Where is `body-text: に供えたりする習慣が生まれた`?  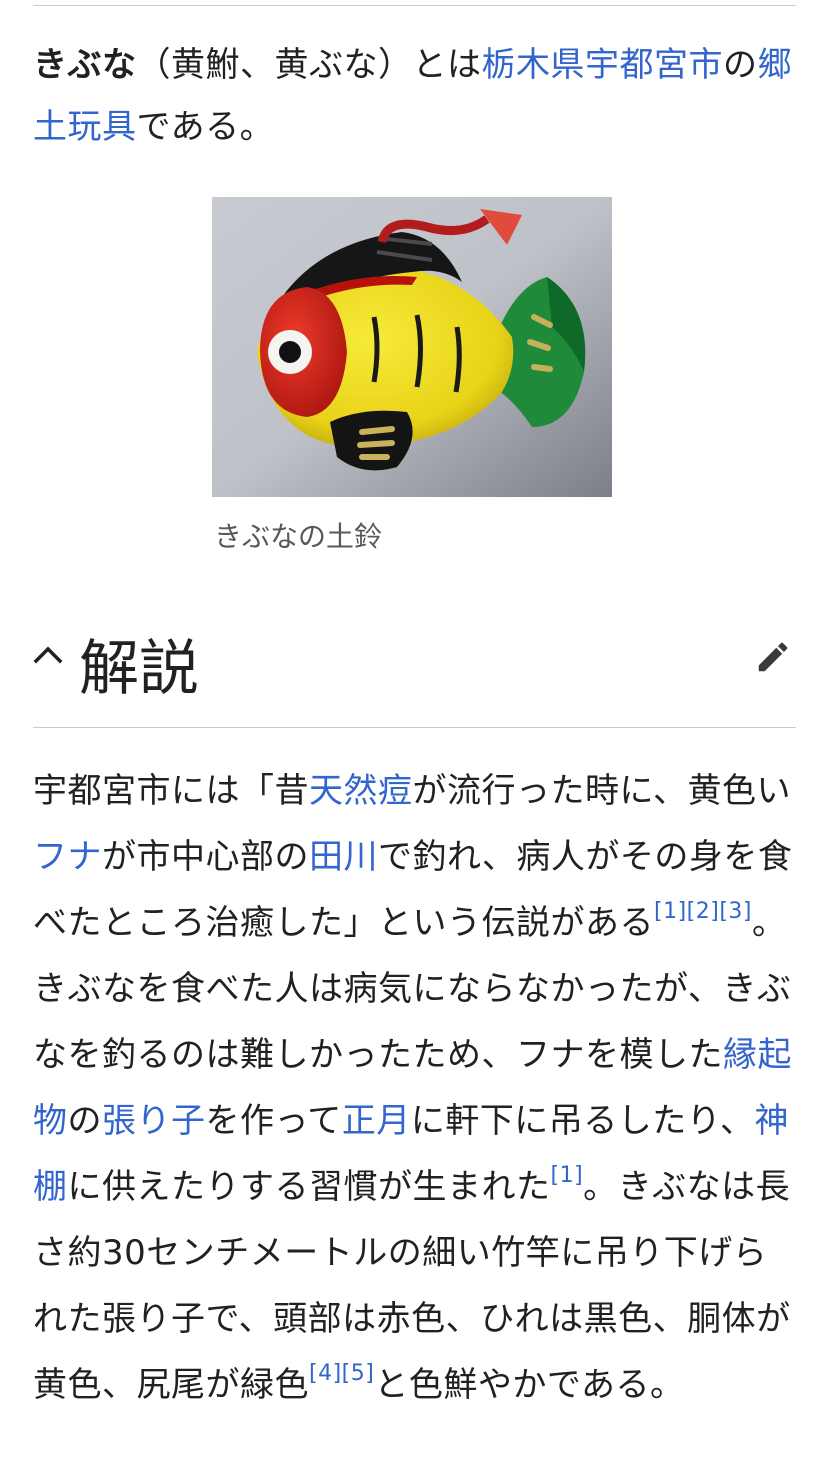
body-text: に供えたりする習慣が生まれた is located at coordinates (309, 1187).